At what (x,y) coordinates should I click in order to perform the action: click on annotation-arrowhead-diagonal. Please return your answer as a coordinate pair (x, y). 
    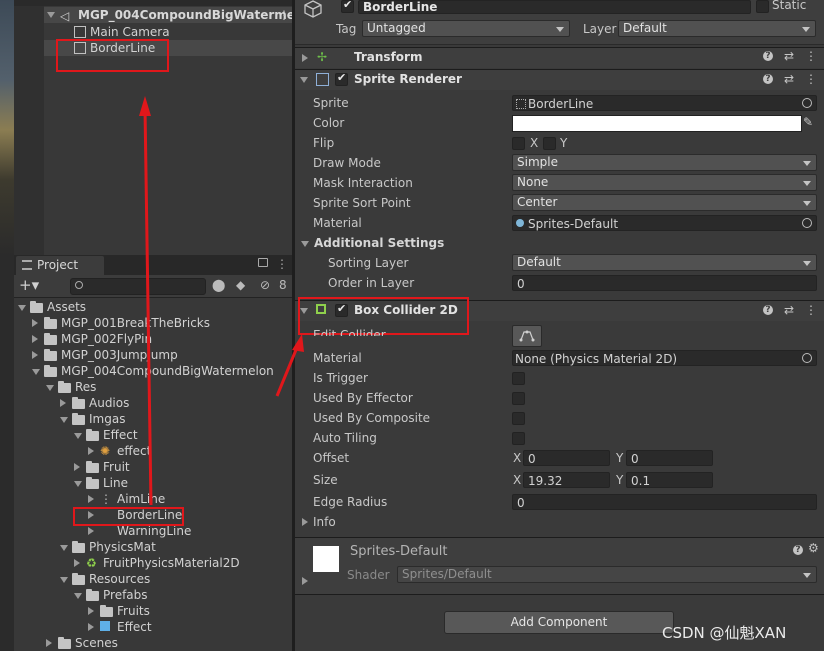
    Looking at the image, I should click on (298, 343).